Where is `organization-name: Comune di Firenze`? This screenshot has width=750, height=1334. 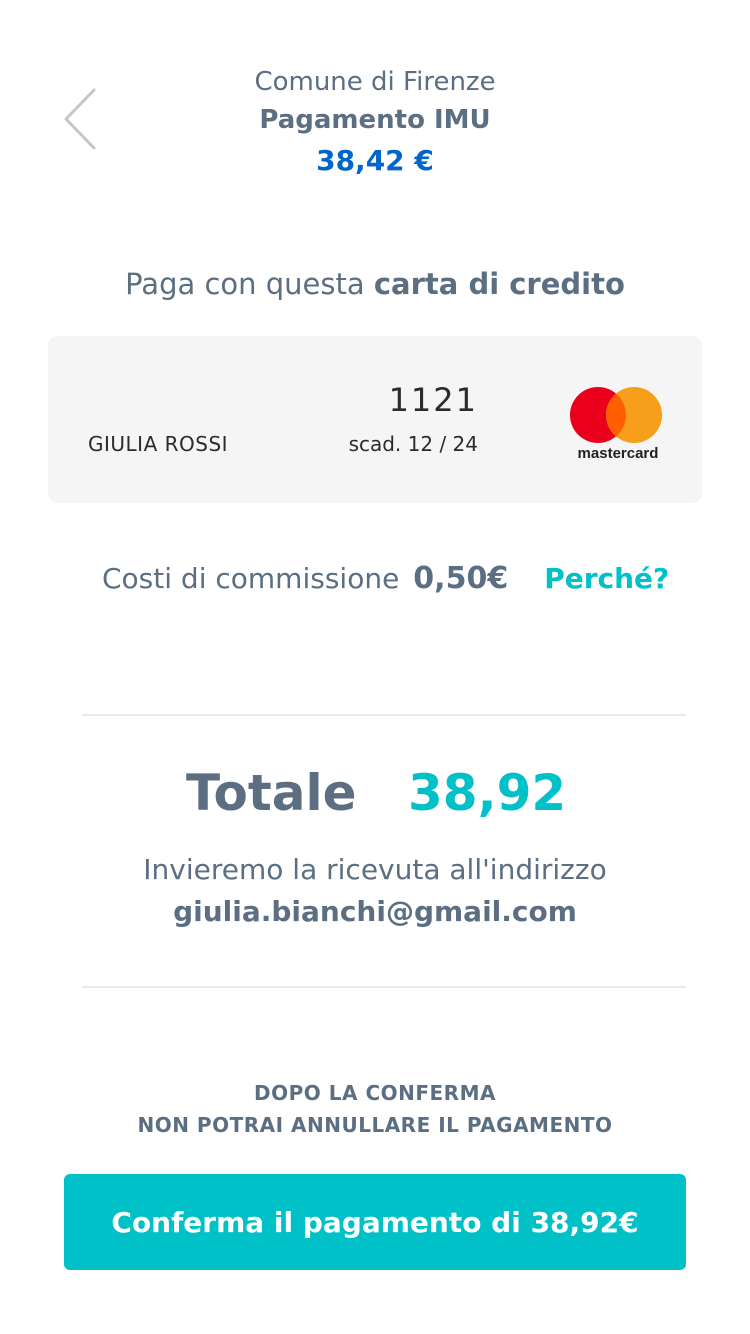 organization-name: Comune di Firenze is located at coordinates (375, 82).